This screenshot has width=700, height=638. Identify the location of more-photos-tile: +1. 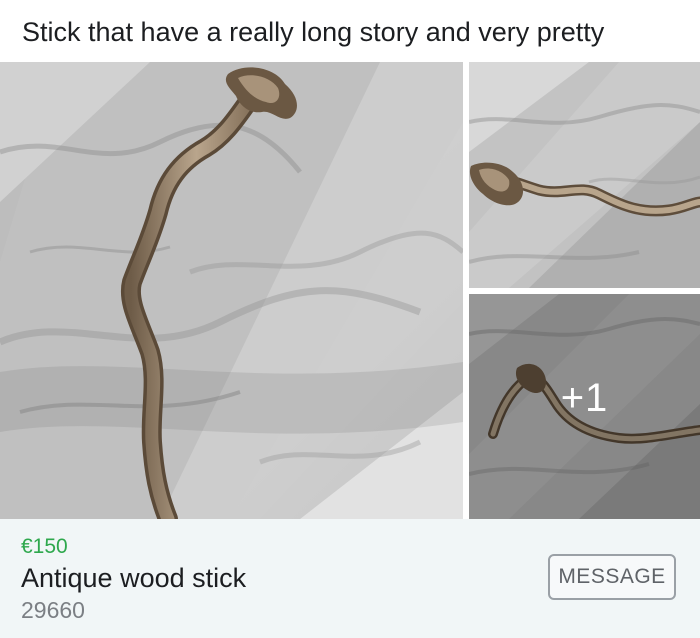
(584, 406).